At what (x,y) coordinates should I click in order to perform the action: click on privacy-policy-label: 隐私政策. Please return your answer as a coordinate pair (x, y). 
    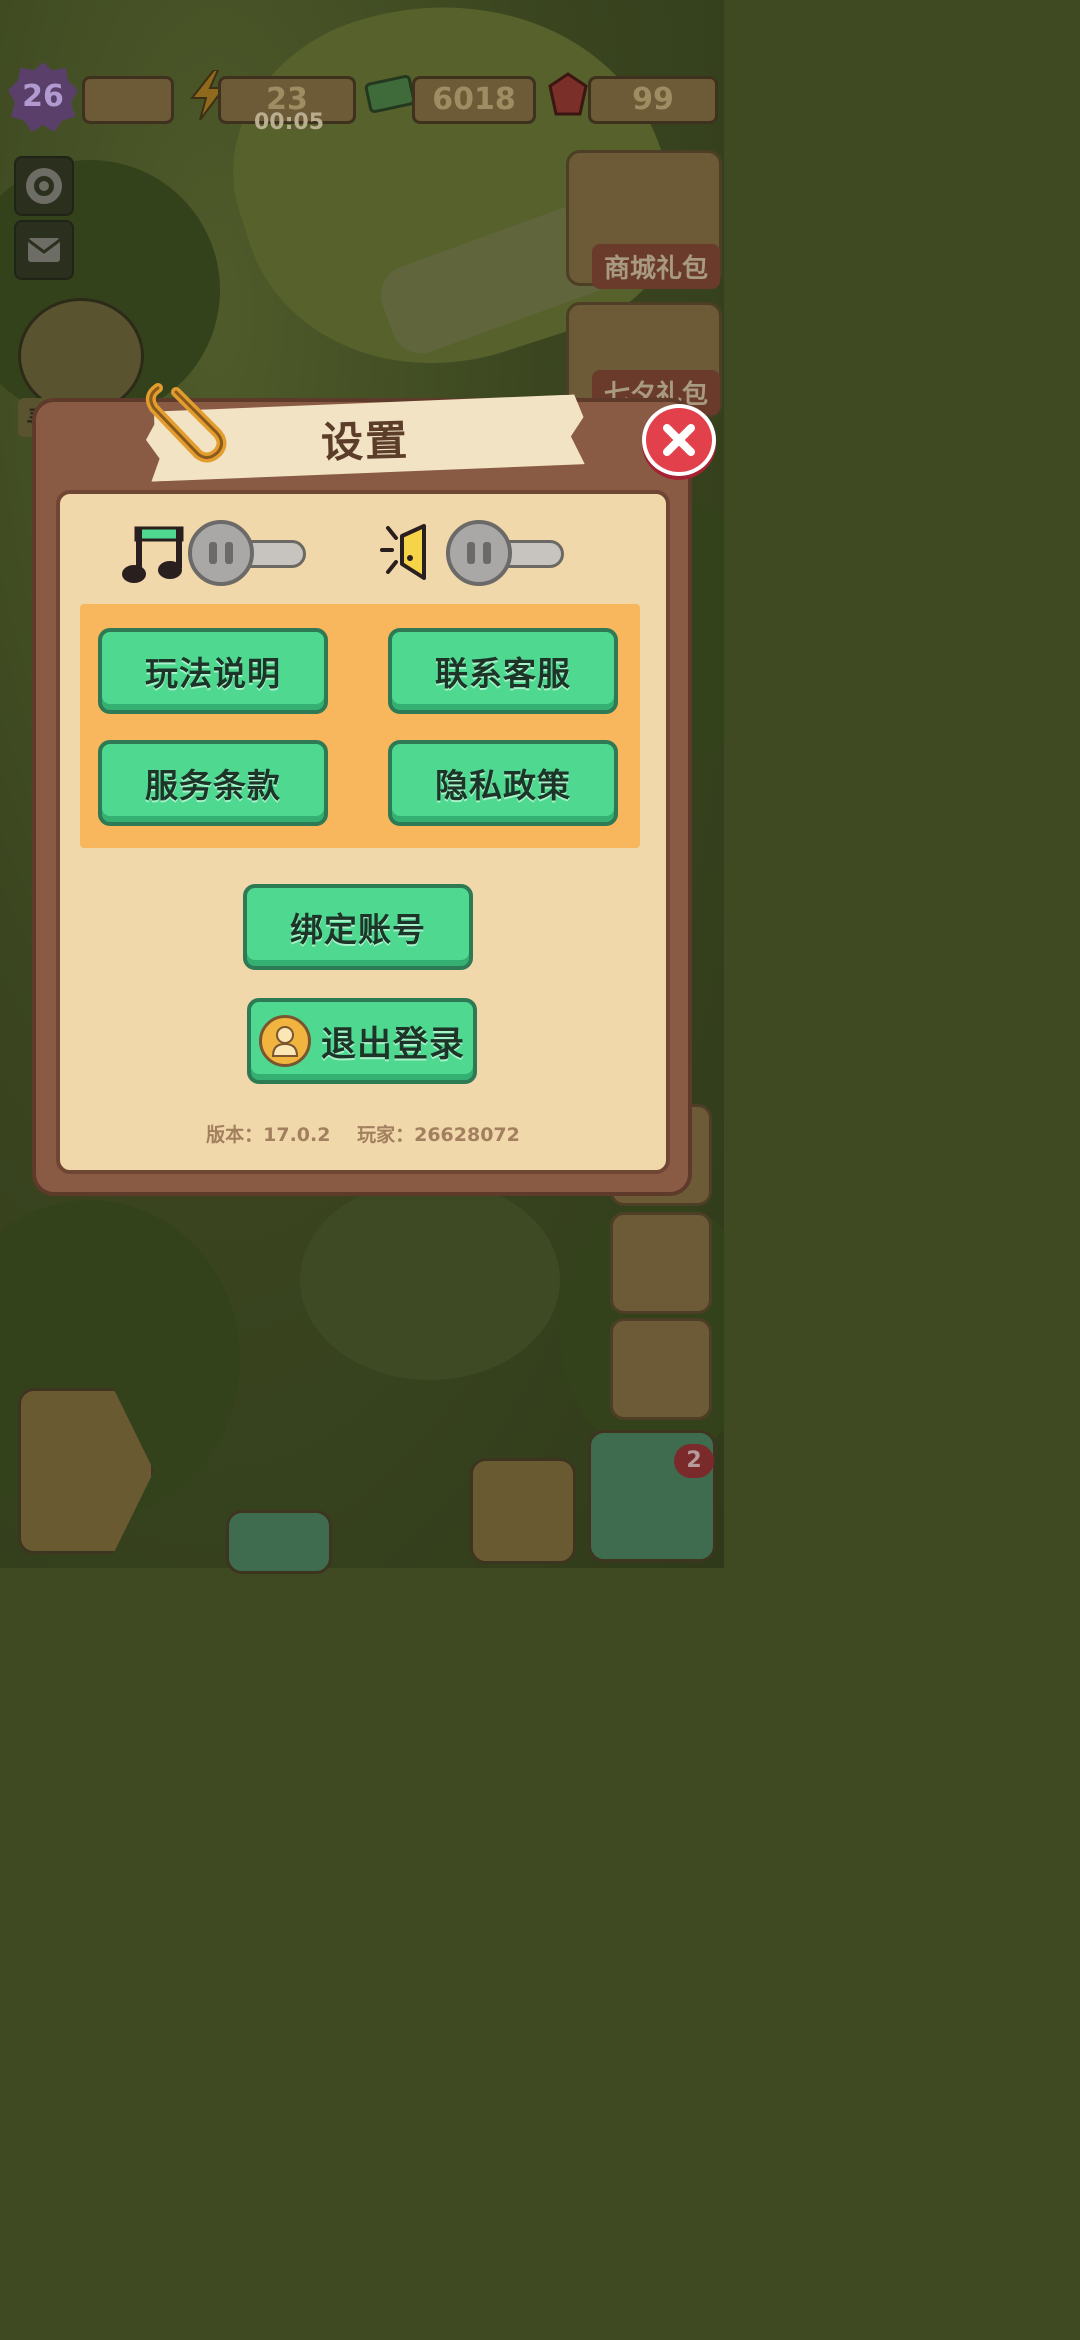
    Looking at the image, I should click on (503, 785).